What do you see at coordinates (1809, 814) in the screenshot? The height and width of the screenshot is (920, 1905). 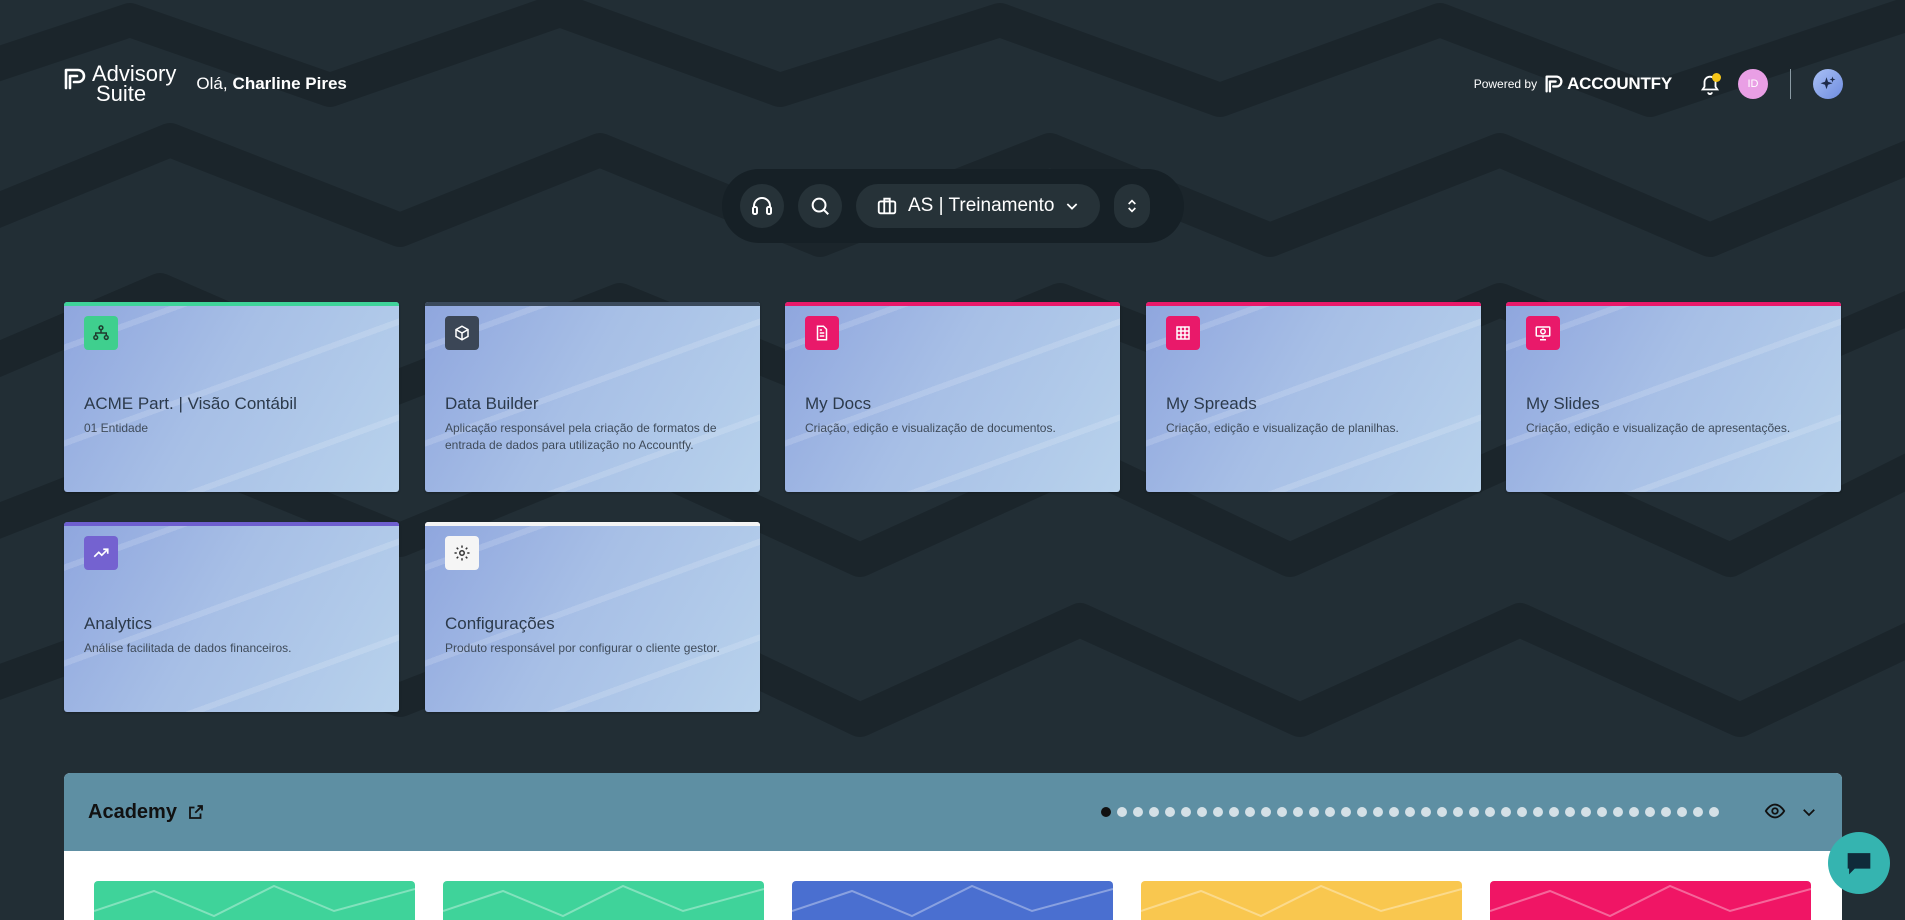 I see `collapse-academy-button` at bounding box center [1809, 814].